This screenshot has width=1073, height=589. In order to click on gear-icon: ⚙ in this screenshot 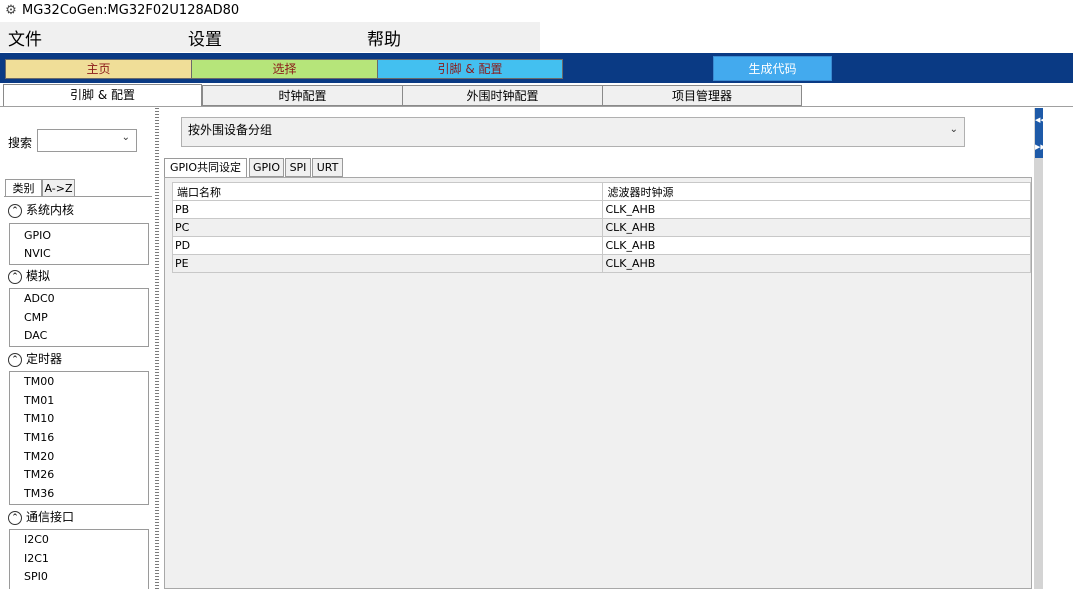, I will do `click(11, 10)`.